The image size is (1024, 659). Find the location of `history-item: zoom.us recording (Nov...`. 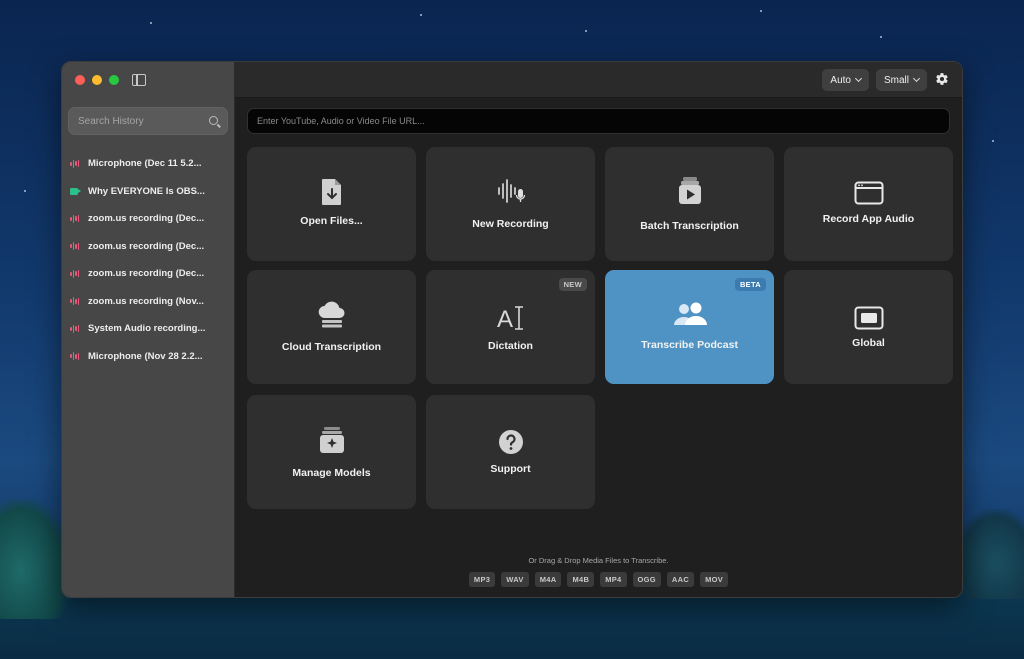

history-item: zoom.us recording (Nov... is located at coordinates (148, 302).